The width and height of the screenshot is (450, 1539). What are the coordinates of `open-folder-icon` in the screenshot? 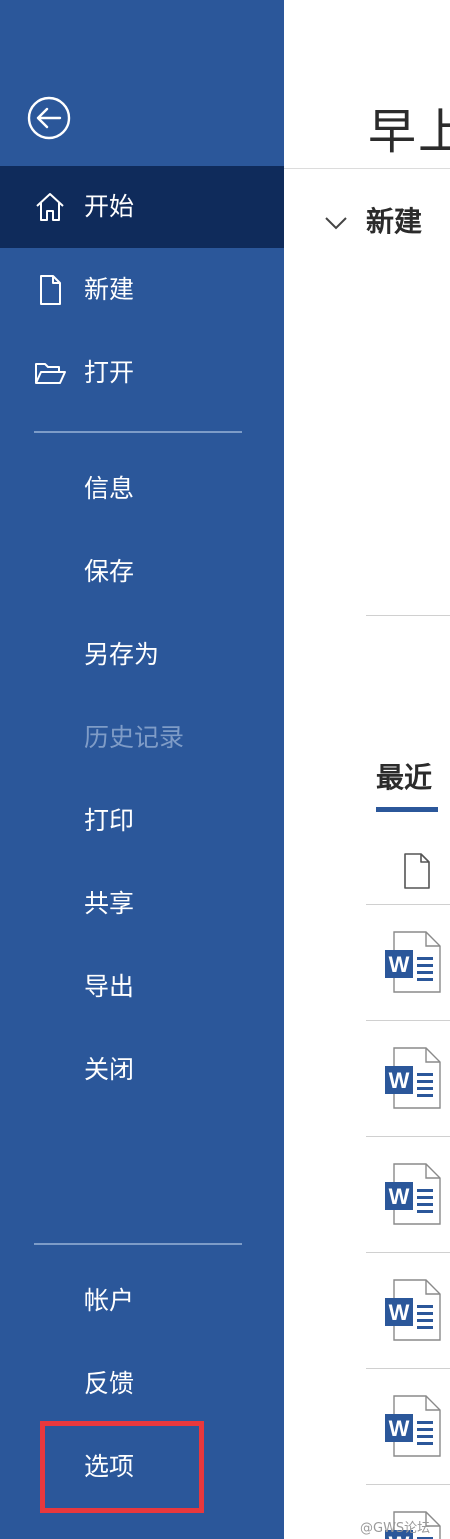 It's located at (50, 373).